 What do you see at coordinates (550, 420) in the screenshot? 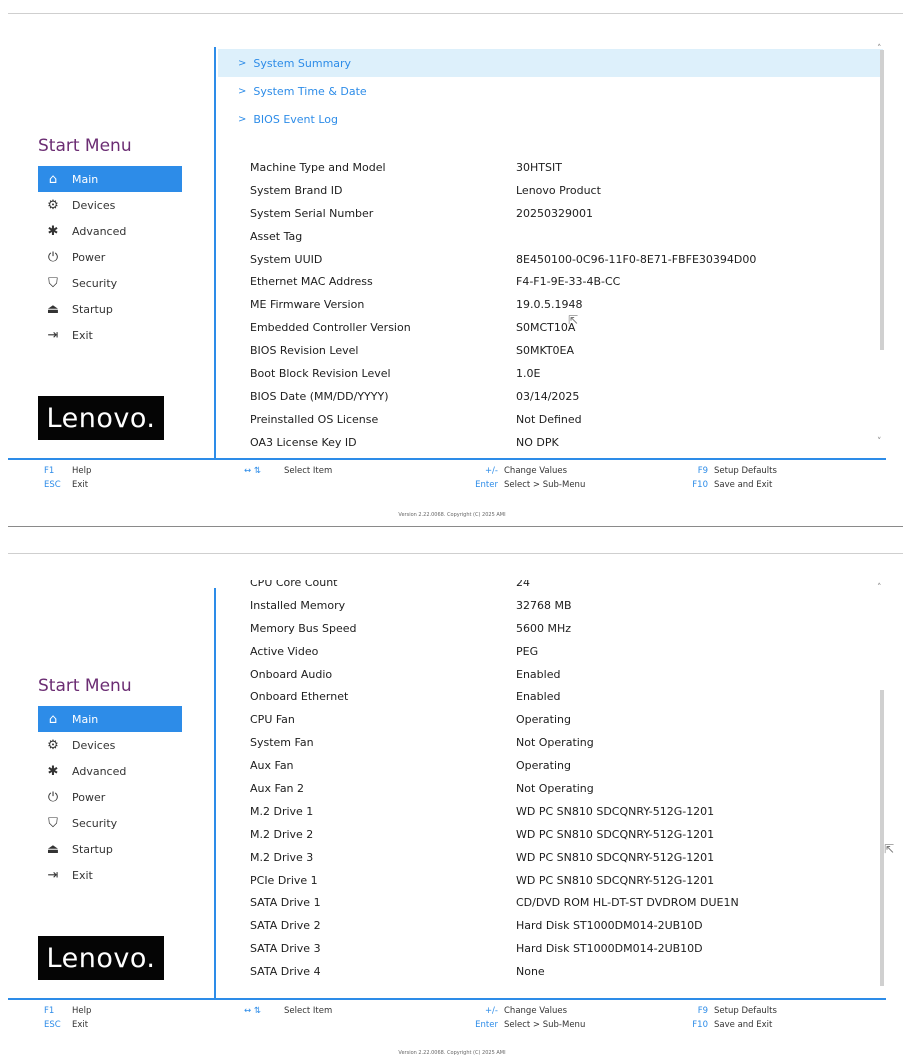
I see `info-row: Preinstalled OS License Not Defined` at bounding box center [550, 420].